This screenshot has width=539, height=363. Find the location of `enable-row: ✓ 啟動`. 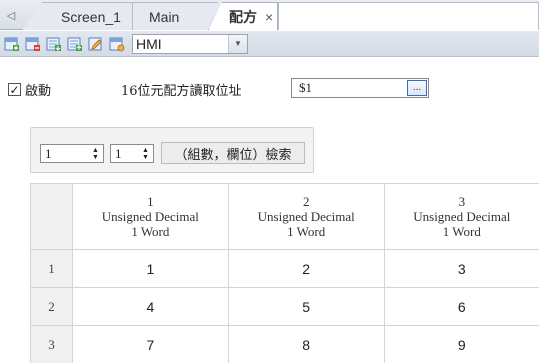

enable-row: ✓ 啟動 is located at coordinates (29, 89).